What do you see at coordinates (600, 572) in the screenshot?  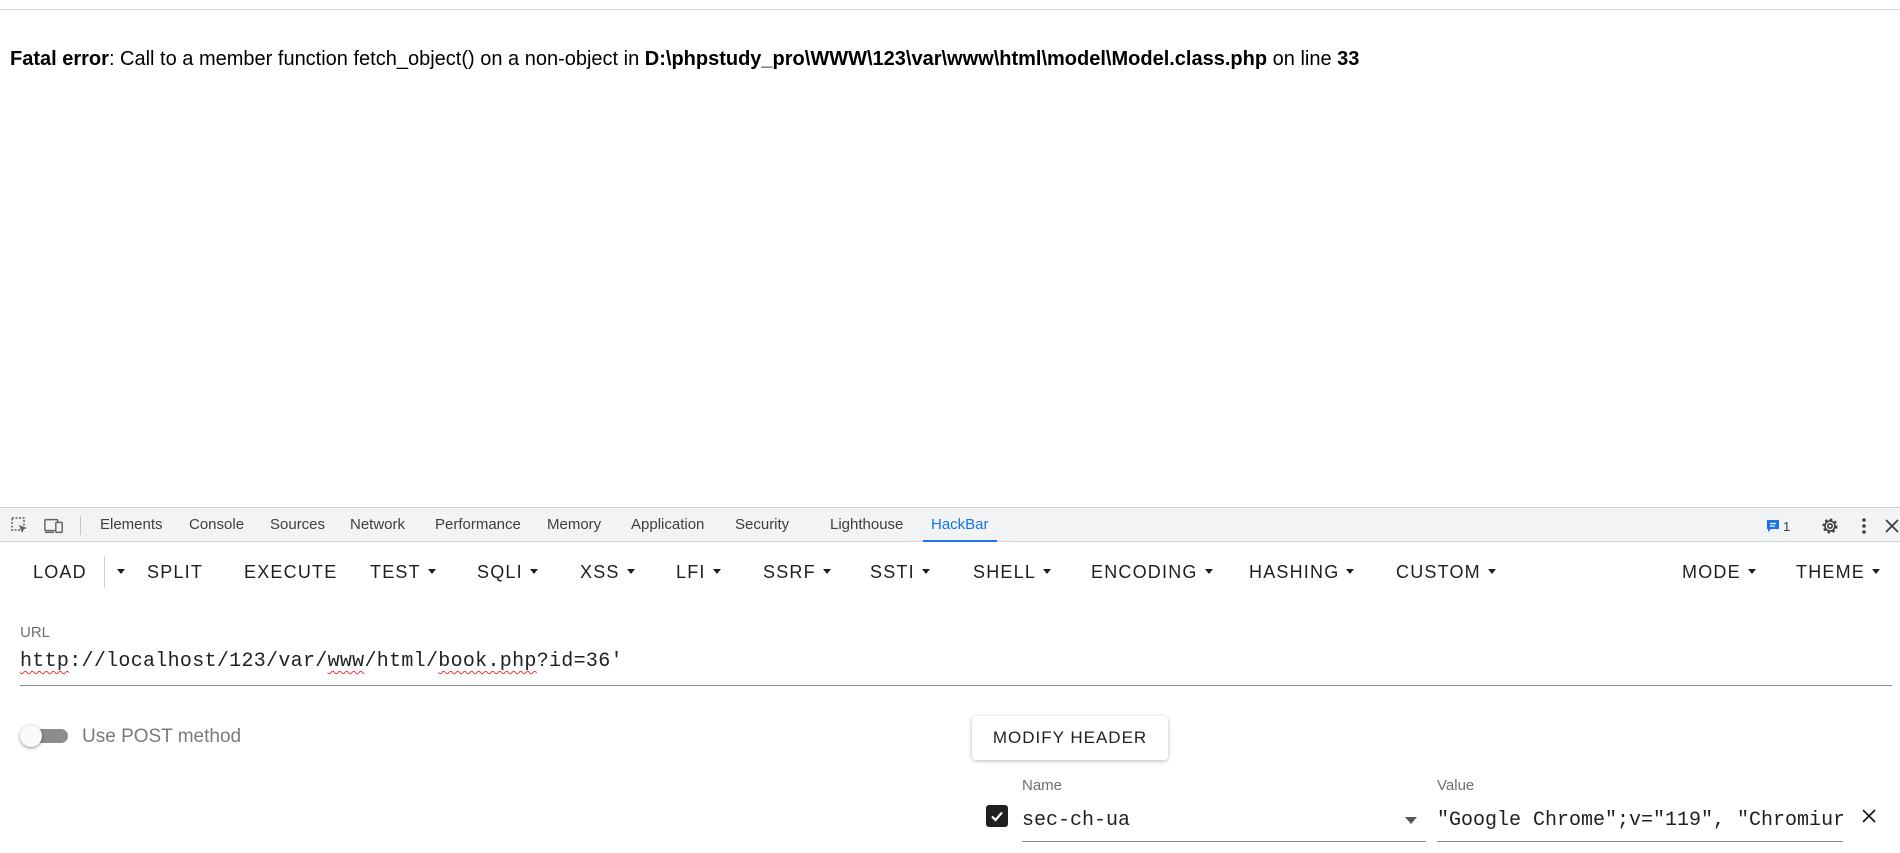 I see `xss-label: XSS` at bounding box center [600, 572].